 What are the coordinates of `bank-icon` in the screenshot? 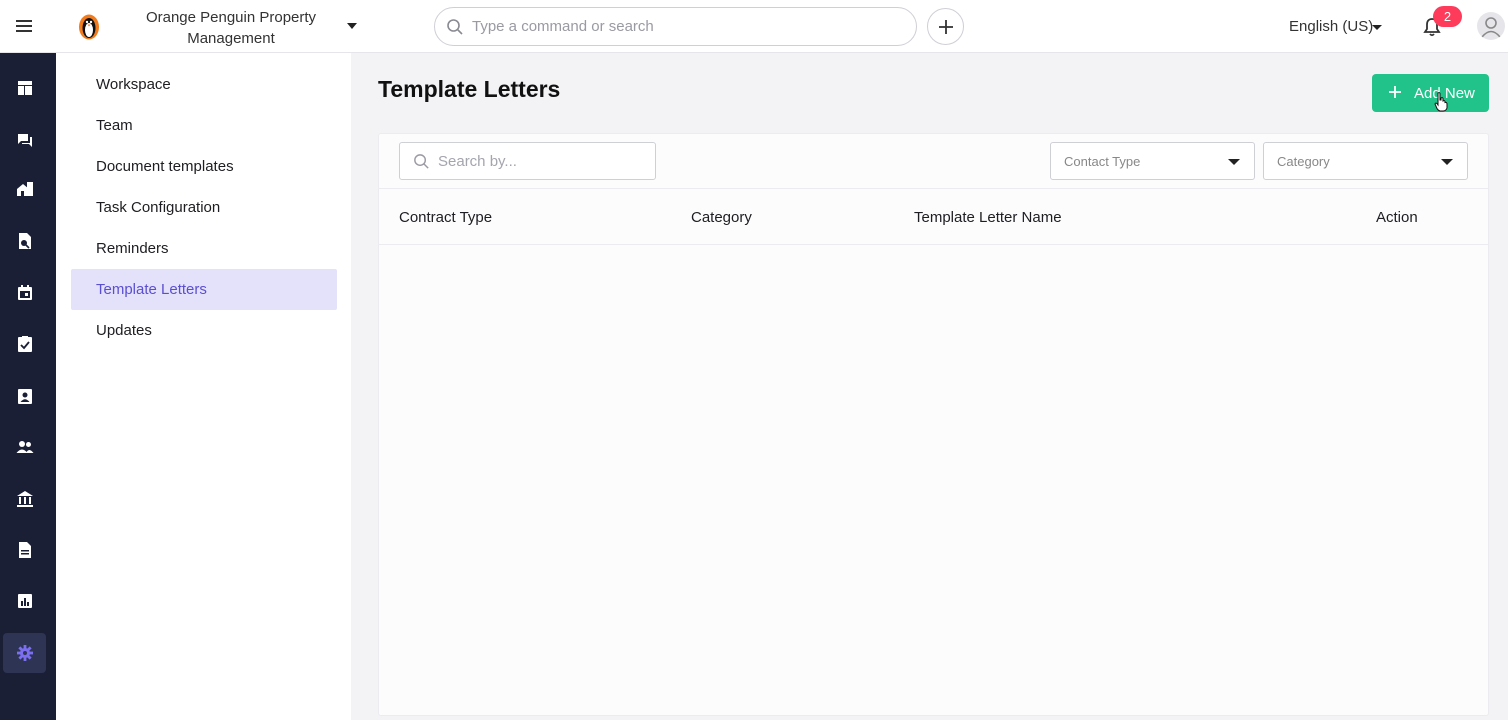 It's located at (24, 499).